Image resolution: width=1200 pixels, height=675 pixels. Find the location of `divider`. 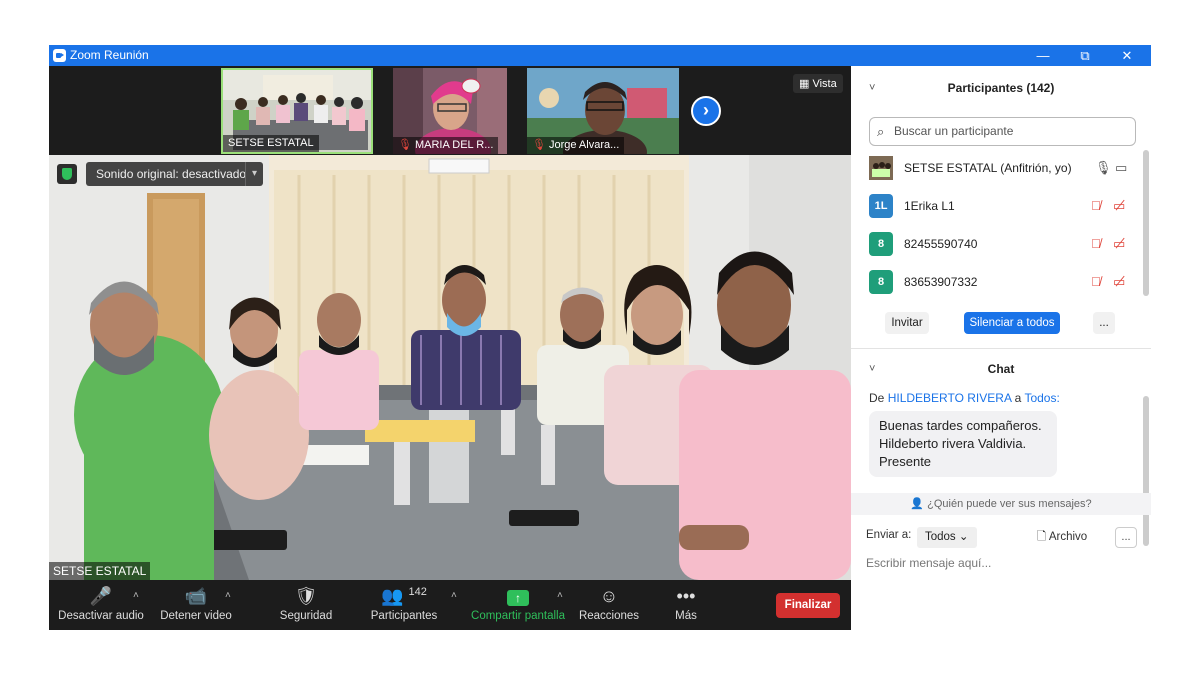

divider is located at coordinates (1001, 348).